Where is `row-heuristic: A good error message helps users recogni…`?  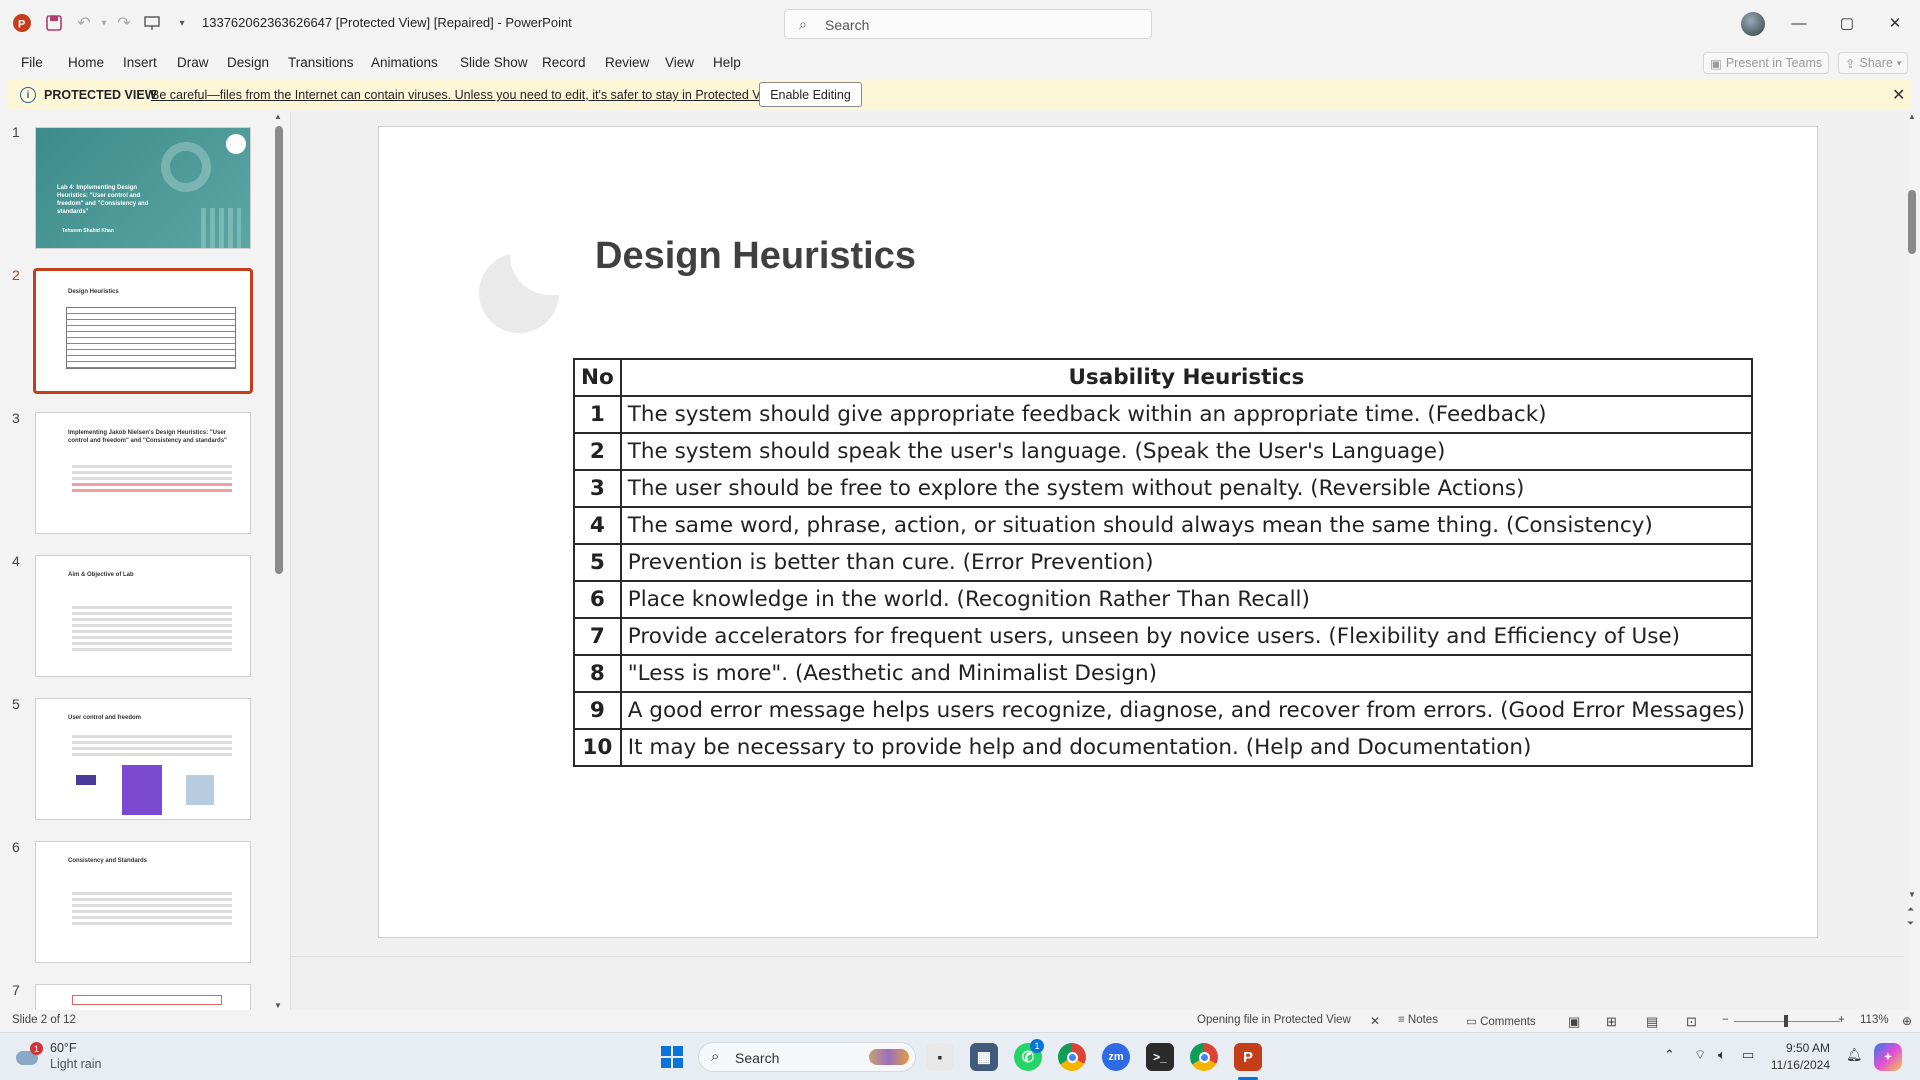
row-heuristic: A good error message helps users recogni… is located at coordinates (1186, 710).